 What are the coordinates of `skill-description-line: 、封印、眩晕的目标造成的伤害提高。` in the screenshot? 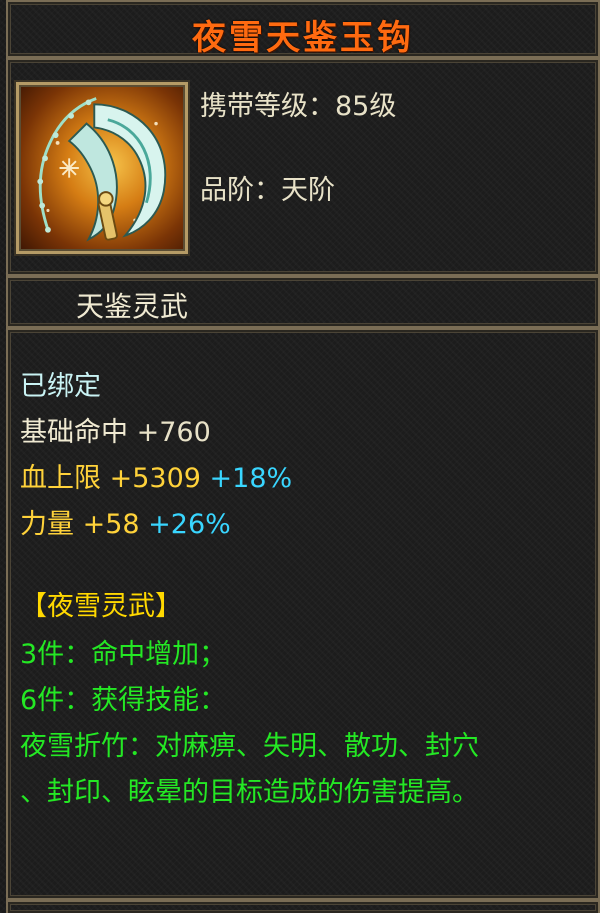 It's located at (249, 792).